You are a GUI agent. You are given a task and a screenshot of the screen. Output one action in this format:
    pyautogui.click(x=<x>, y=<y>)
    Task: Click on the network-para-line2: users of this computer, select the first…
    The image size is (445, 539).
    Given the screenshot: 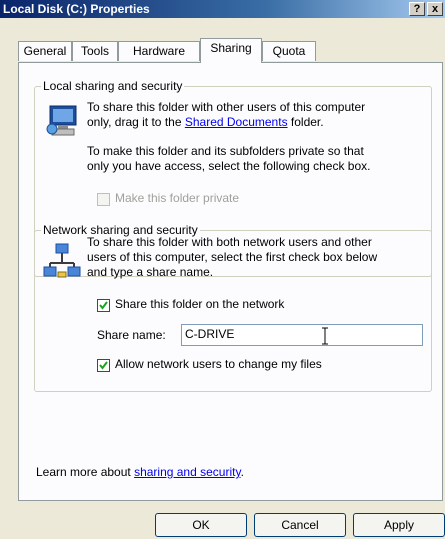 What is the action you would take?
    pyautogui.click(x=232, y=257)
    